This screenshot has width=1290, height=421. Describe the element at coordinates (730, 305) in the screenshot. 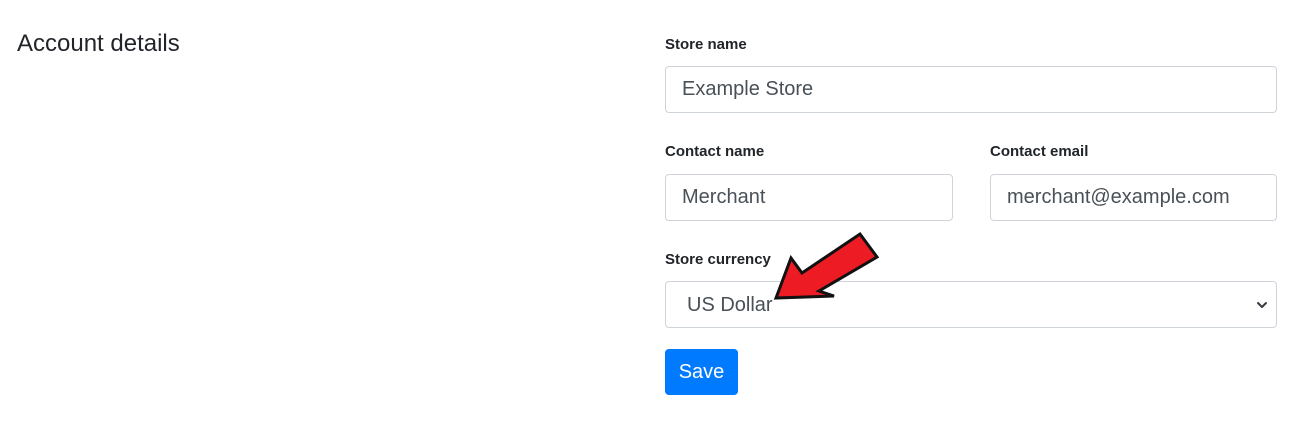

I see `store-currency-selected-value: US Dollar` at that location.